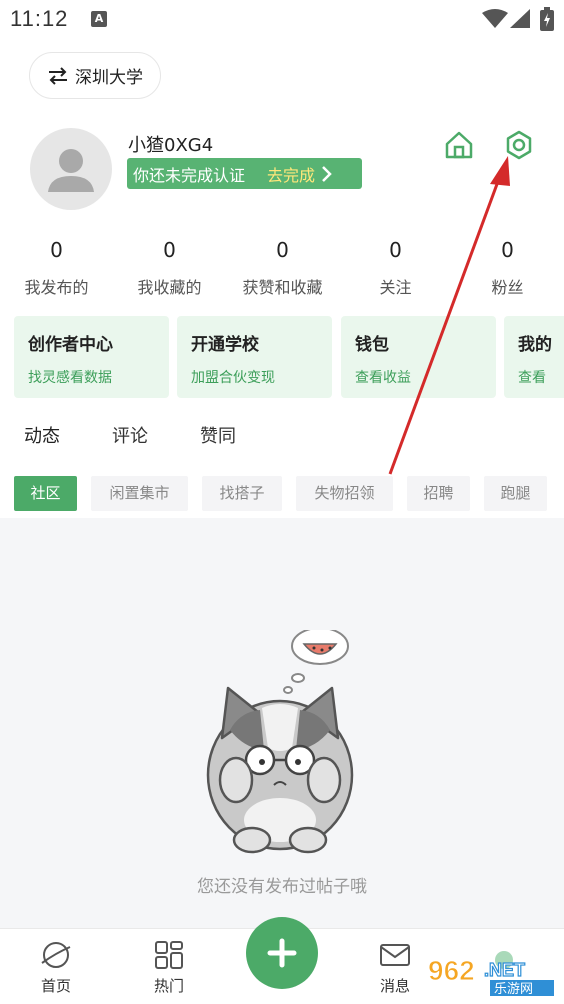 The image size is (564, 1004). Describe the element at coordinates (45, 493) in the screenshot. I see `chip-community: 社区` at that location.